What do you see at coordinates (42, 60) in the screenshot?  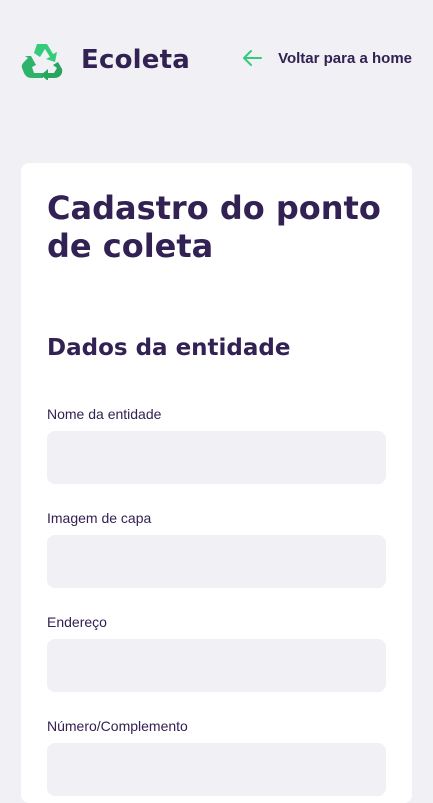 I see `recycle-icon` at bounding box center [42, 60].